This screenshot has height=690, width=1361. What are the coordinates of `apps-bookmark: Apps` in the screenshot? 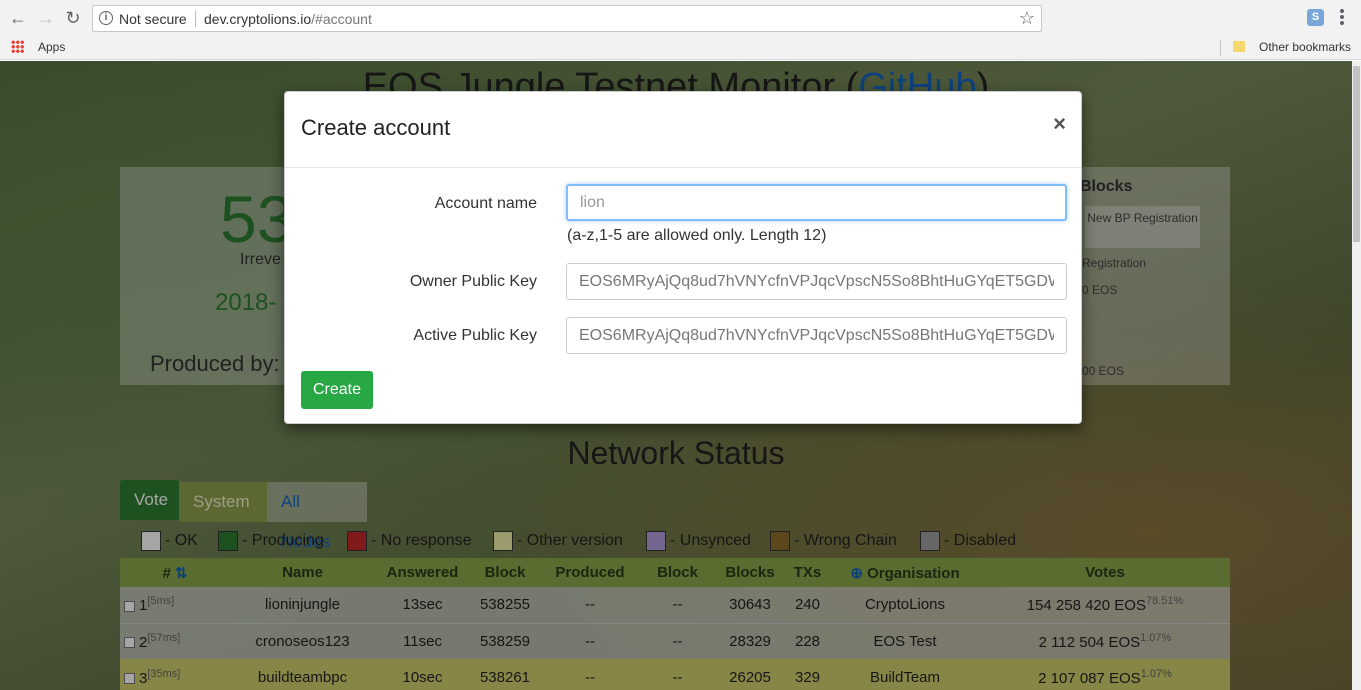 It's located at (51, 47).